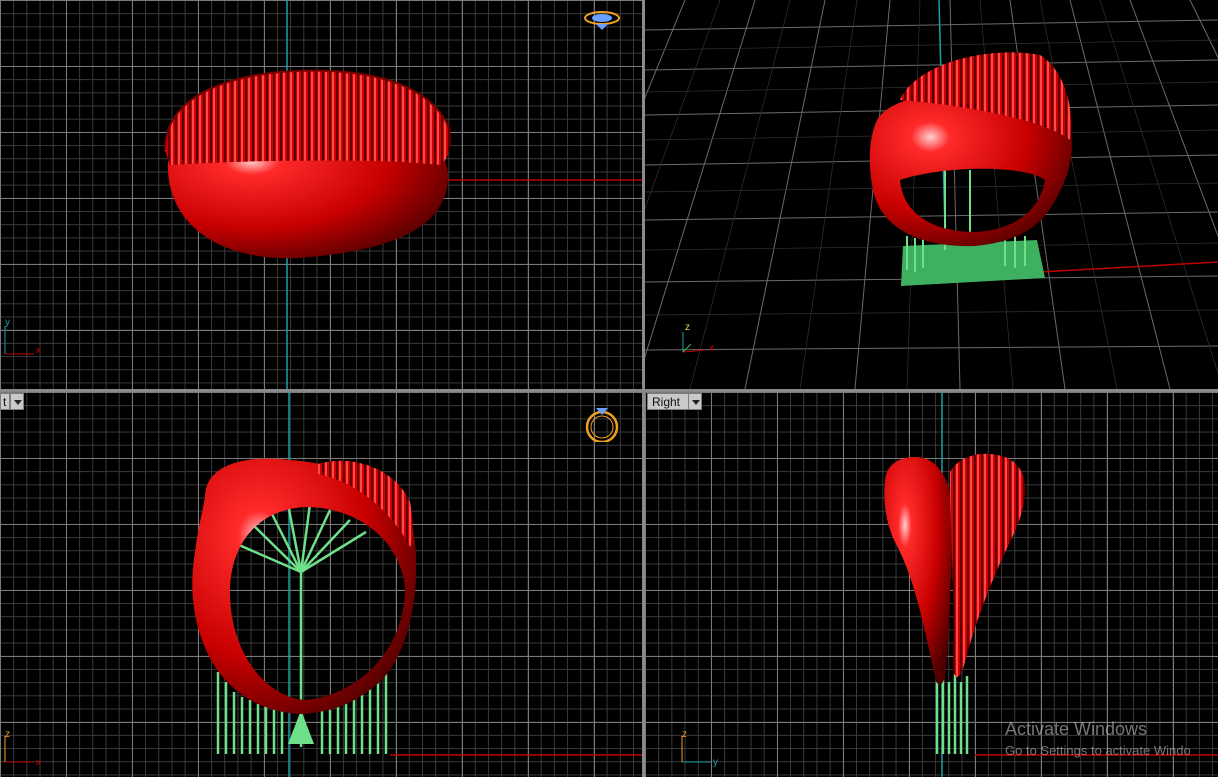 The image size is (1218, 777). What do you see at coordinates (715, 762) in the screenshot?
I see `axis-label-y: y` at bounding box center [715, 762].